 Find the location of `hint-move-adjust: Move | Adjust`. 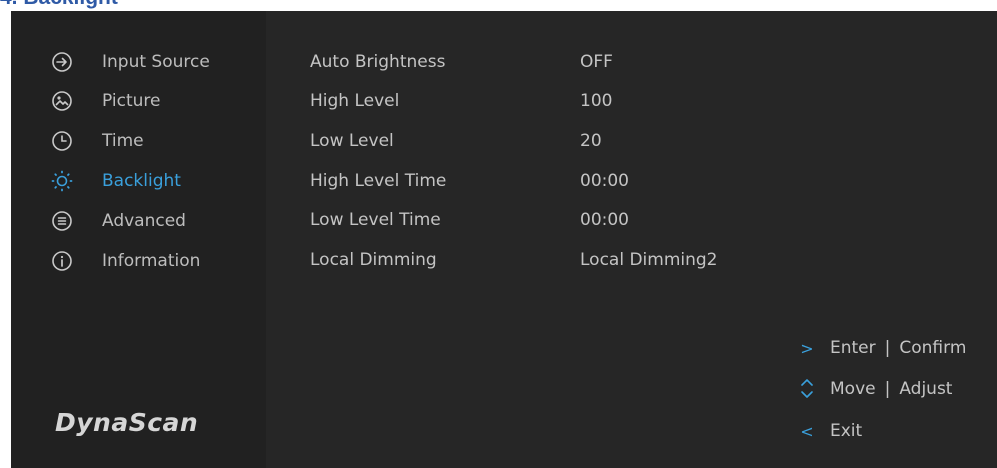

hint-move-adjust: Move | Adjust is located at coordinates (874, 389).